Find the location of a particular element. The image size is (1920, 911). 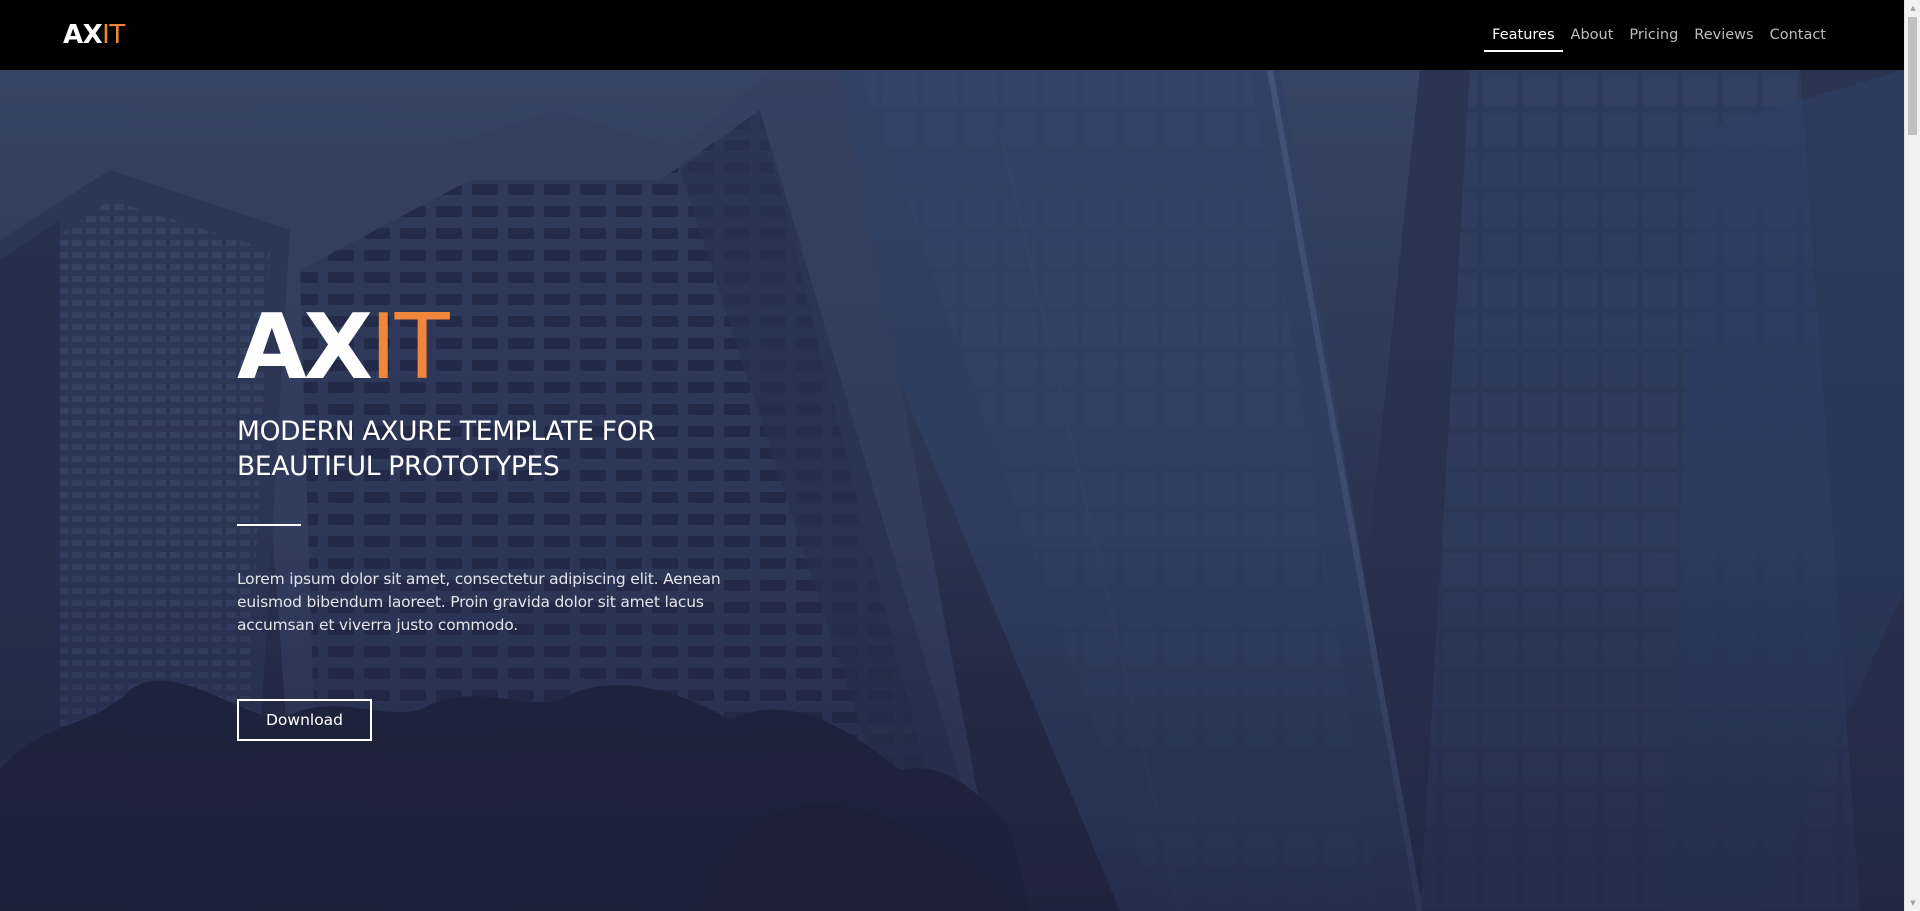

nav-item-reviews: Reviews is located at coordinates (1723, 35).